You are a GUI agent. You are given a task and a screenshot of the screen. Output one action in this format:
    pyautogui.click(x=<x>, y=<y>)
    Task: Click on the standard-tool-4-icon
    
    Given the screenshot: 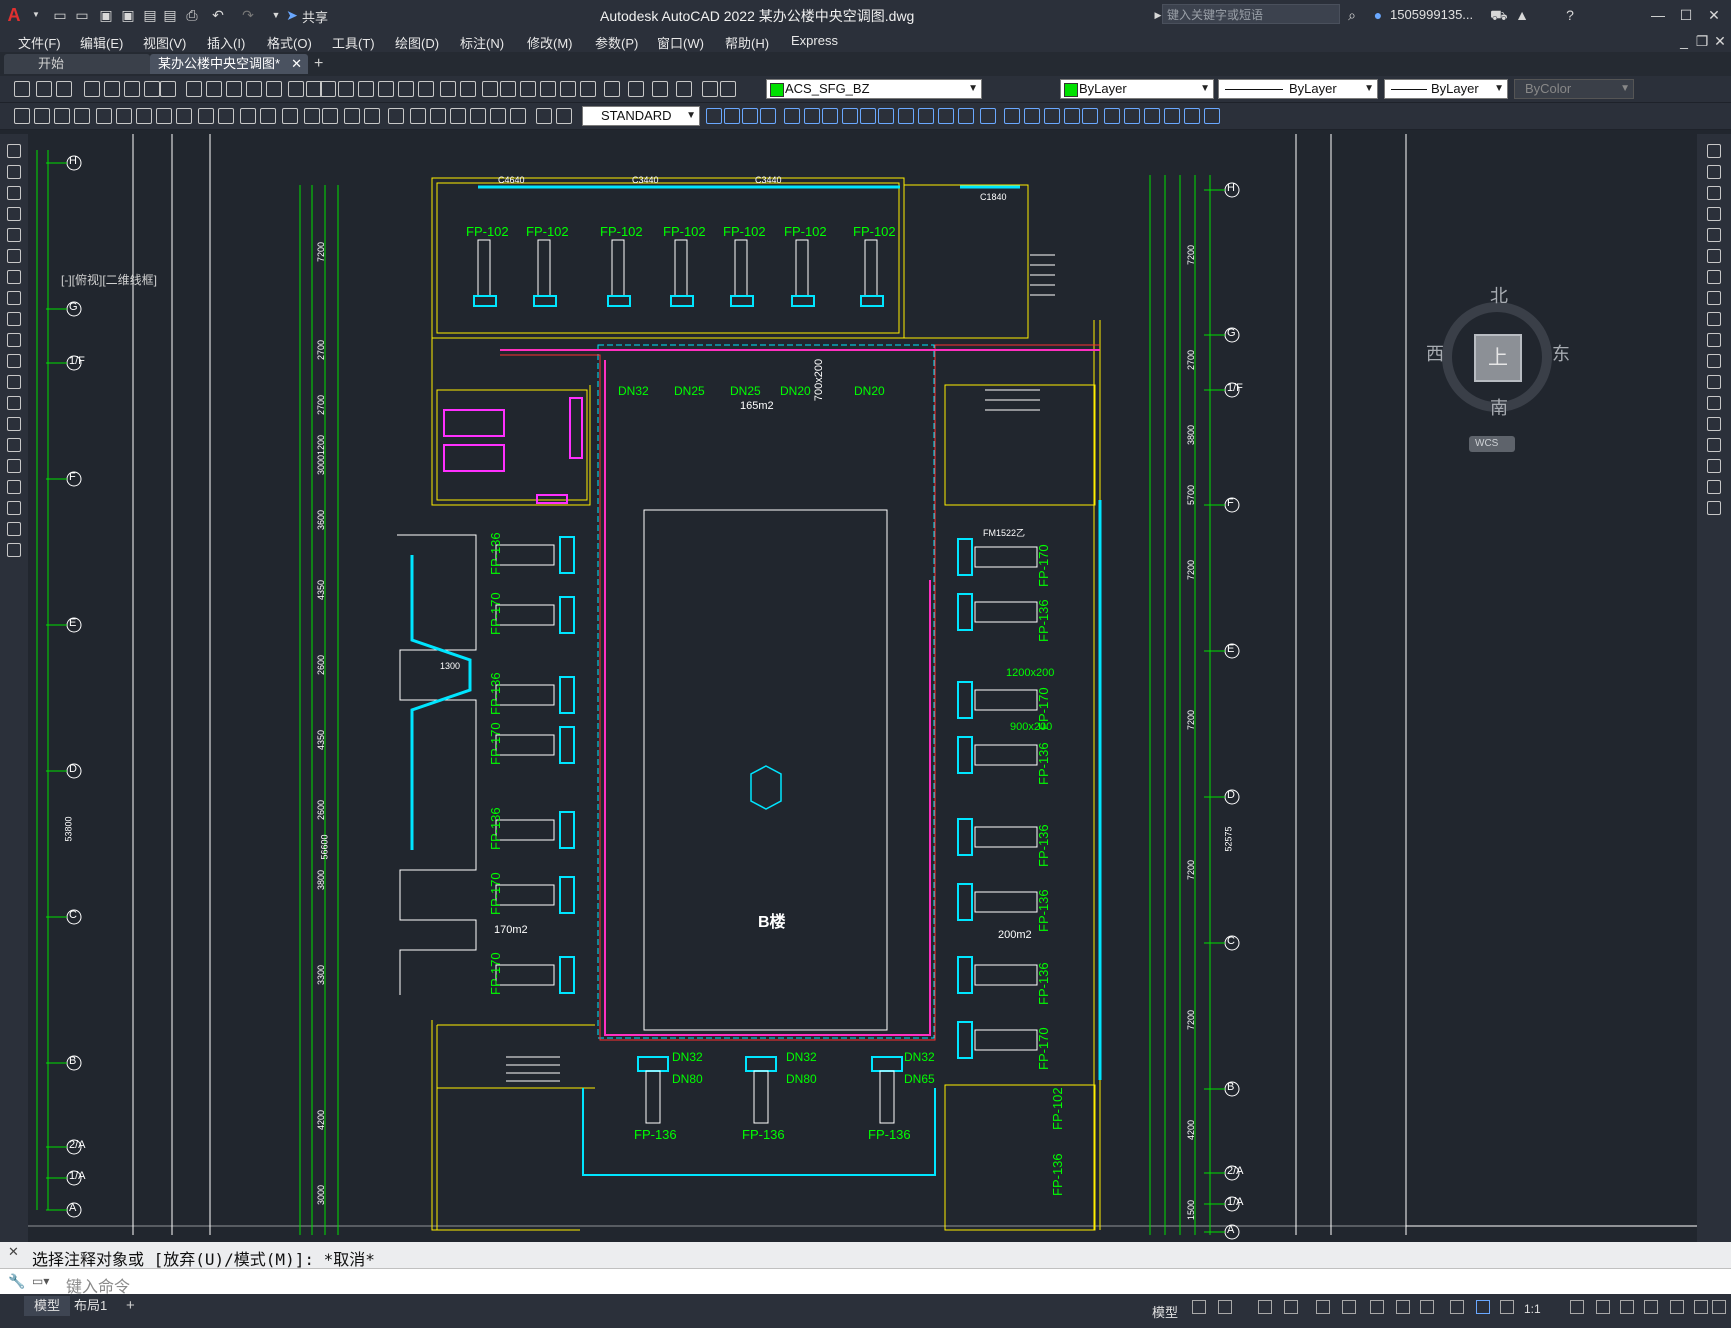 What is the action you would take?
    pyautogui.click(x=92, y=89)
    